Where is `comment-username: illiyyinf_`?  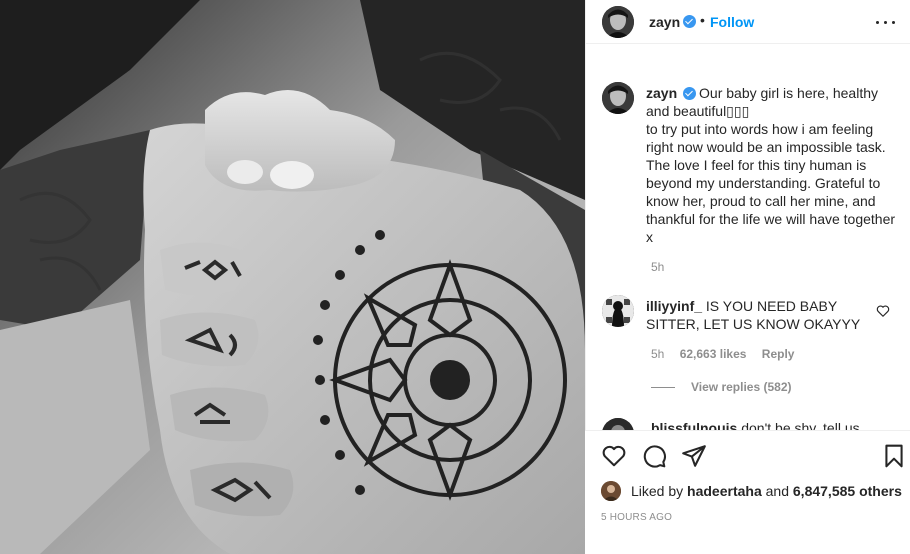 comment-username: illiyyinf_ is located at coordinates (674, 306).